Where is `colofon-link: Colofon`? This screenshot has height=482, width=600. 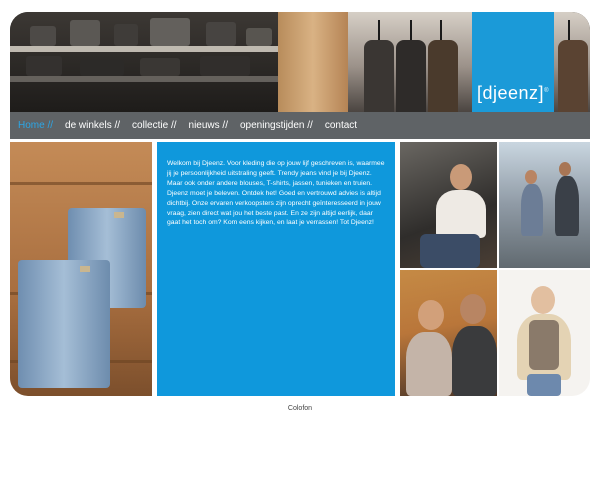 colofon-link: Colofon is located at coordinates (300, 408).